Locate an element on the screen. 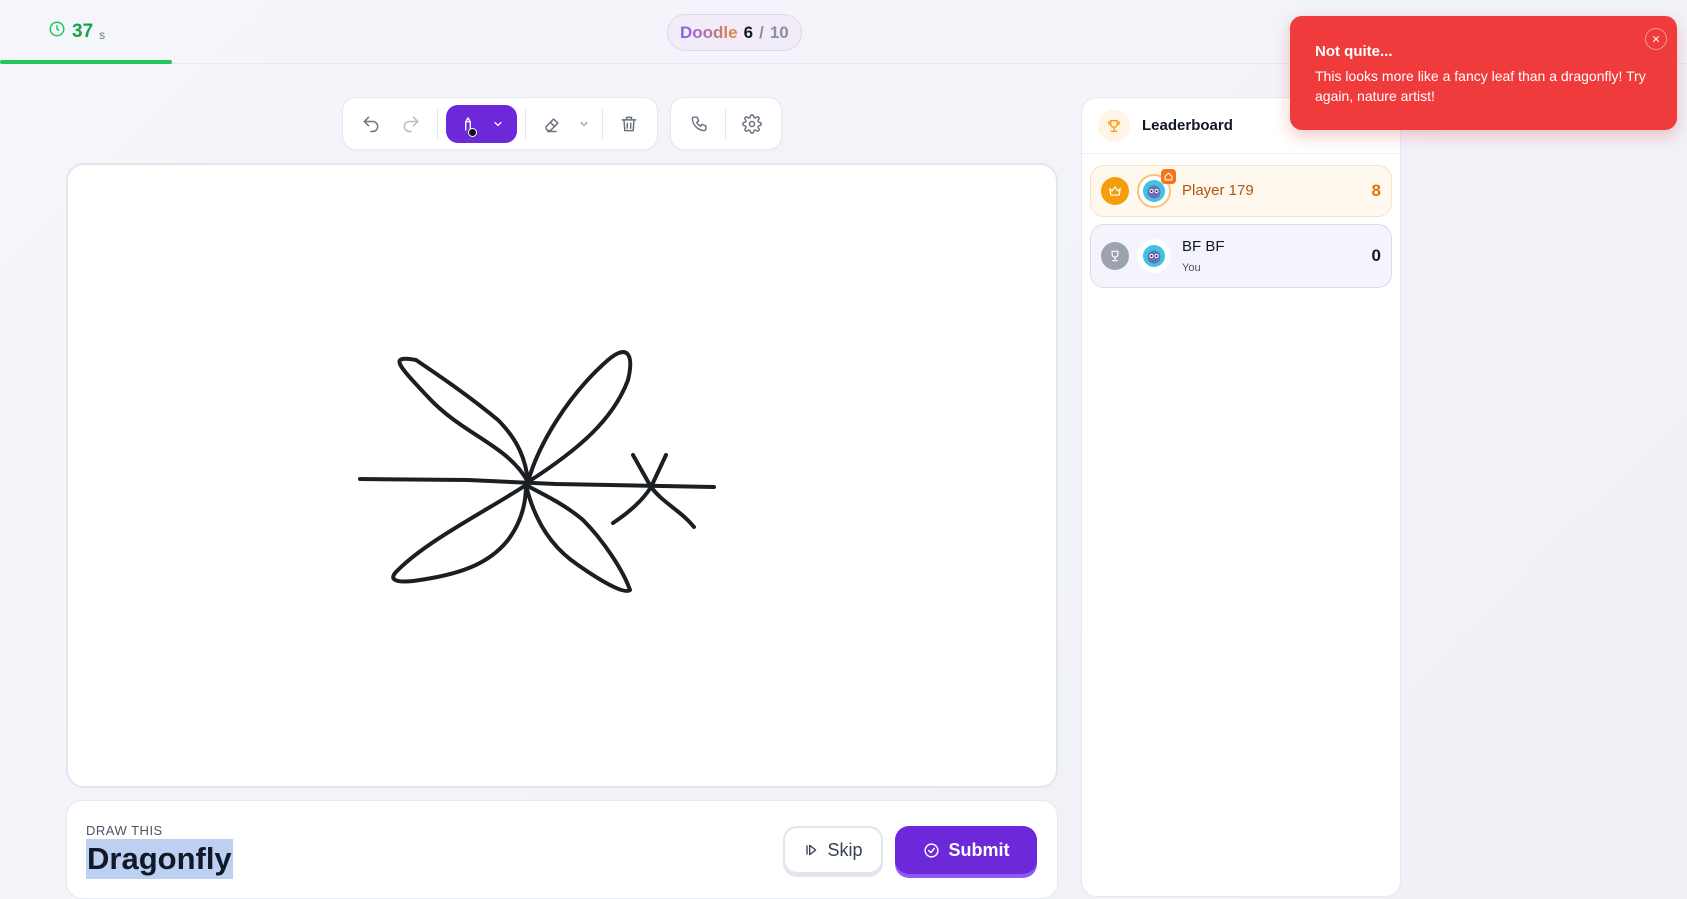  prompt-word: Dragonfly is located at coordinates (159, 859).